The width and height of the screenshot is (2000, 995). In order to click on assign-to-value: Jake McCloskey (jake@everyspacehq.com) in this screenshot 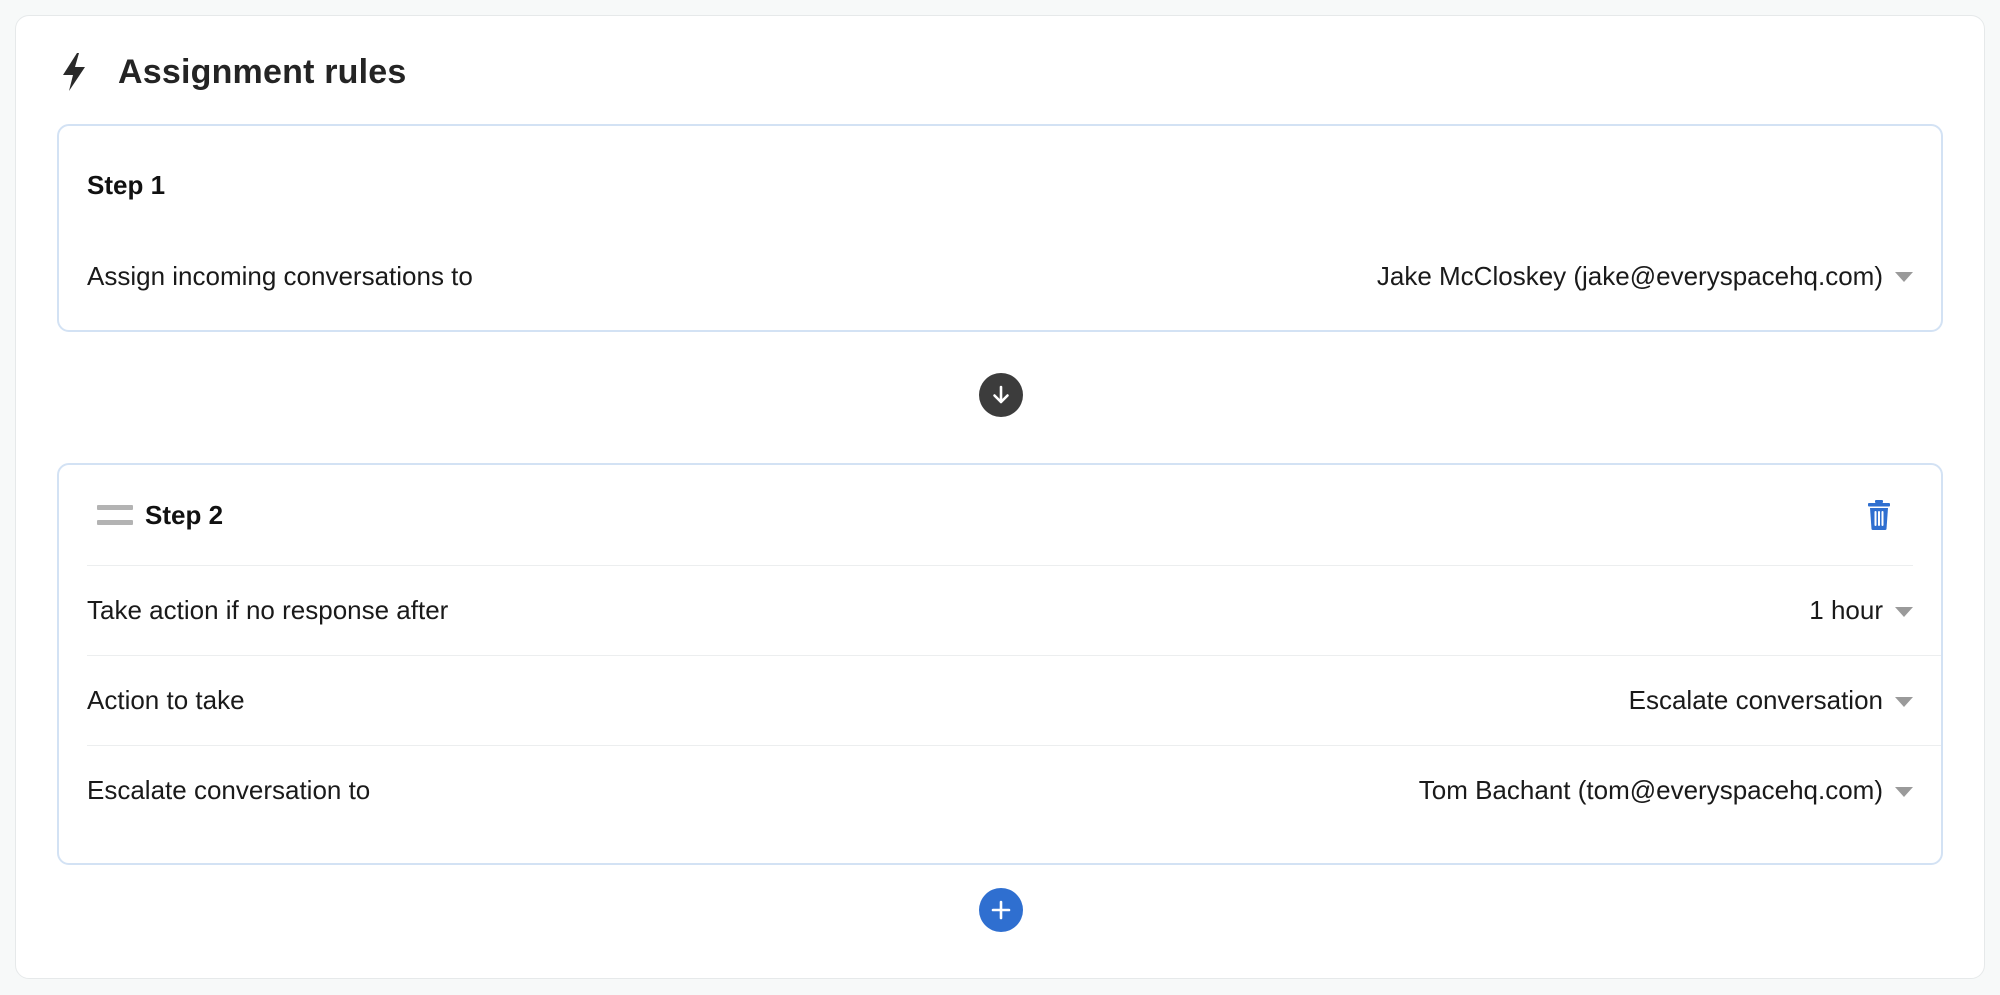, I will do `click(1629, 275)`.